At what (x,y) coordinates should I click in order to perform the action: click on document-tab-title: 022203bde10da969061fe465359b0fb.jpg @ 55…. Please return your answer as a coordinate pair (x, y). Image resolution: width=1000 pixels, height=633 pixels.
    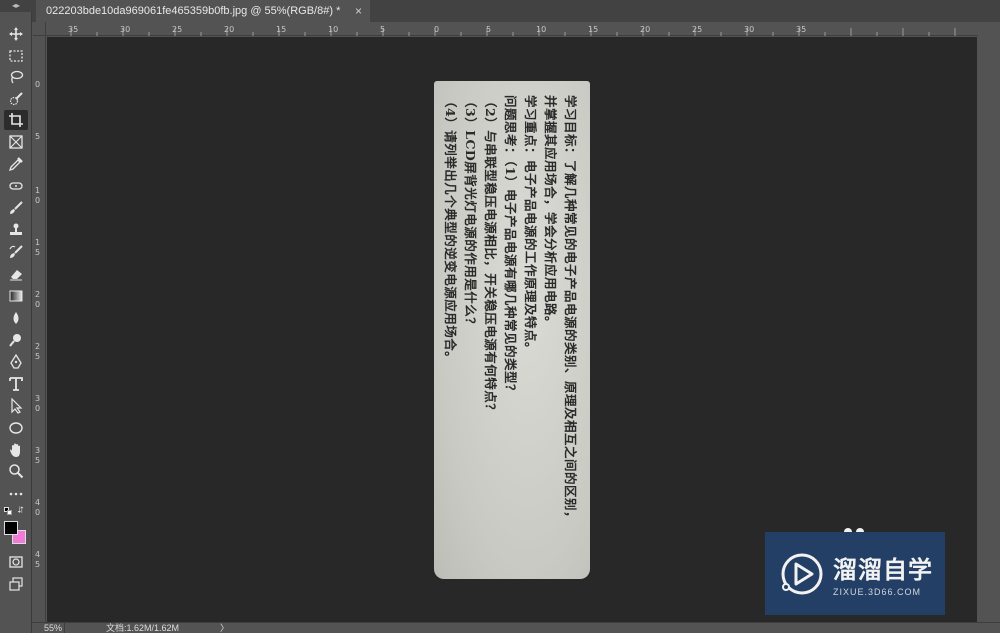
    Looking at the image, I should click on (193, 11).